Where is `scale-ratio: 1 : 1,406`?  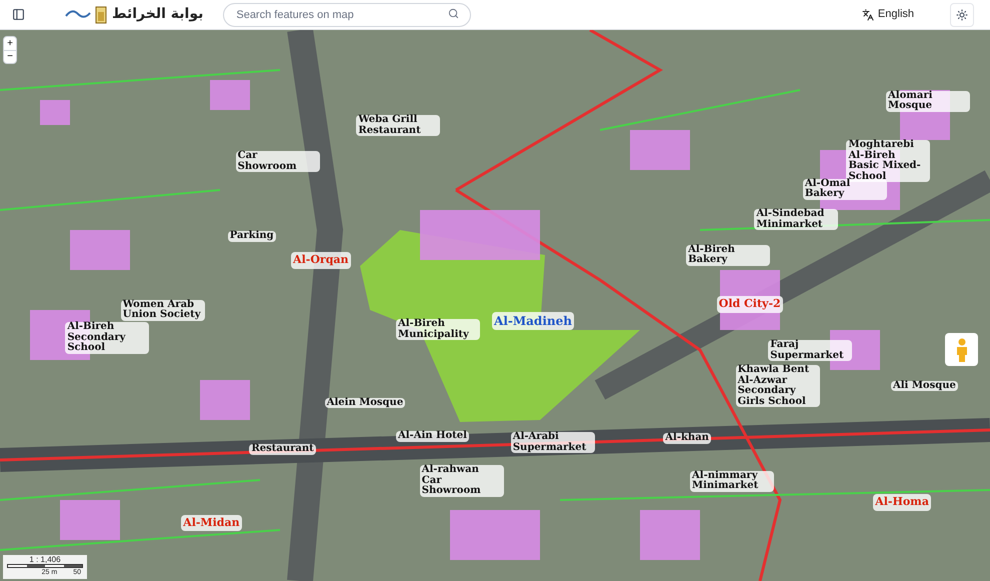
scale-ratio: 1 : 1,406 is located at coordinates (45, 559).